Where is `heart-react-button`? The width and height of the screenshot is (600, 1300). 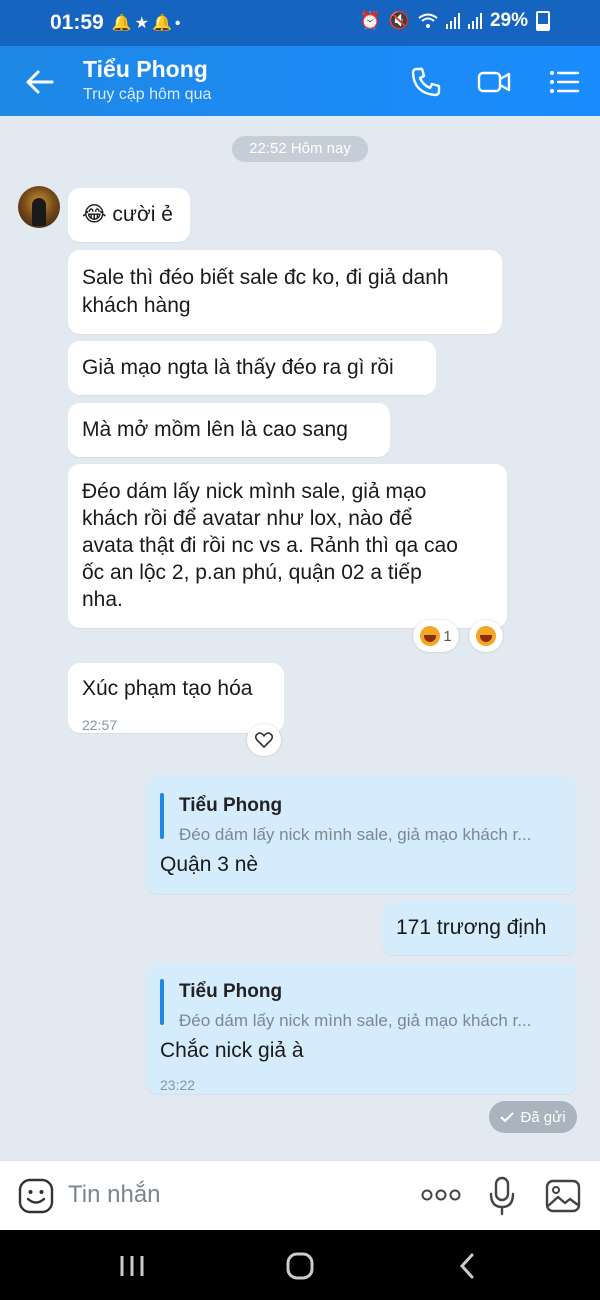 heart-react-button is located at coordinates (264, 740).